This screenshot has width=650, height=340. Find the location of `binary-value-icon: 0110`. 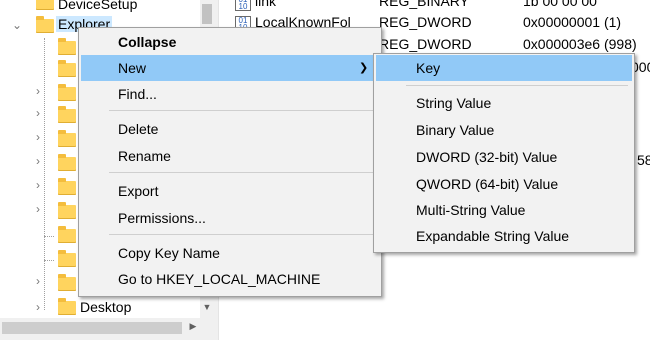

binary-value-icon: 0110 is located at coordinates (243, 5).